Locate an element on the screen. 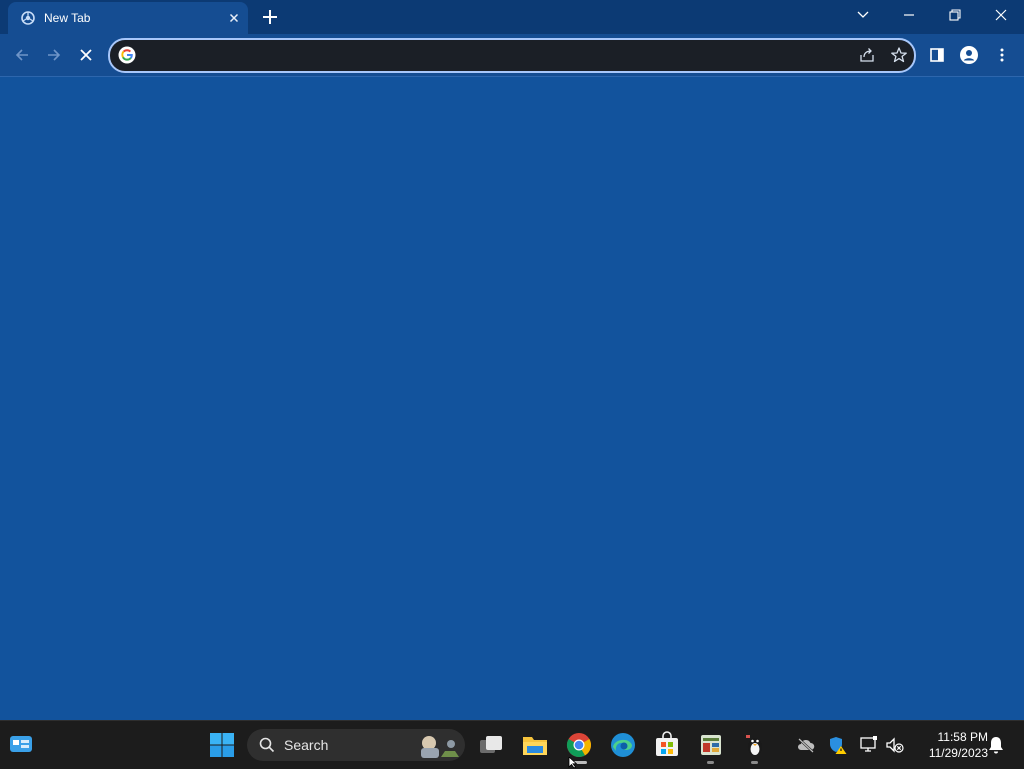 This screenshot has width=1024, height=769. cloud-off-icon is located at coordinates (806, 745).